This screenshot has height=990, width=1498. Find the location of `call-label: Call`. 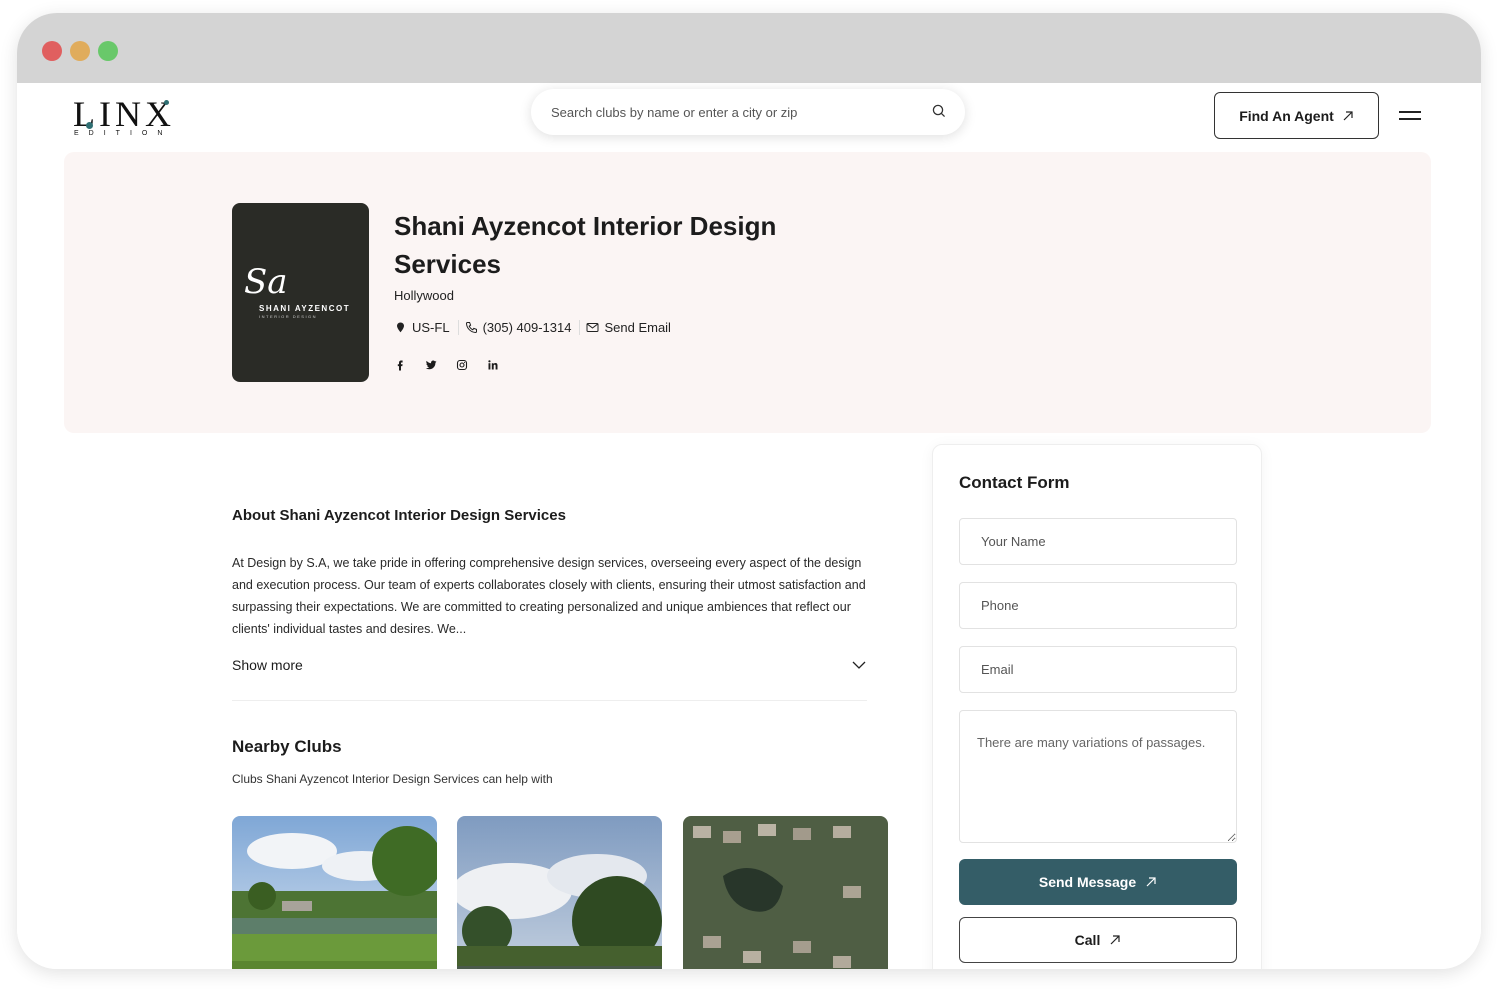

call-label: Call is located at coordinates (1087, 940).